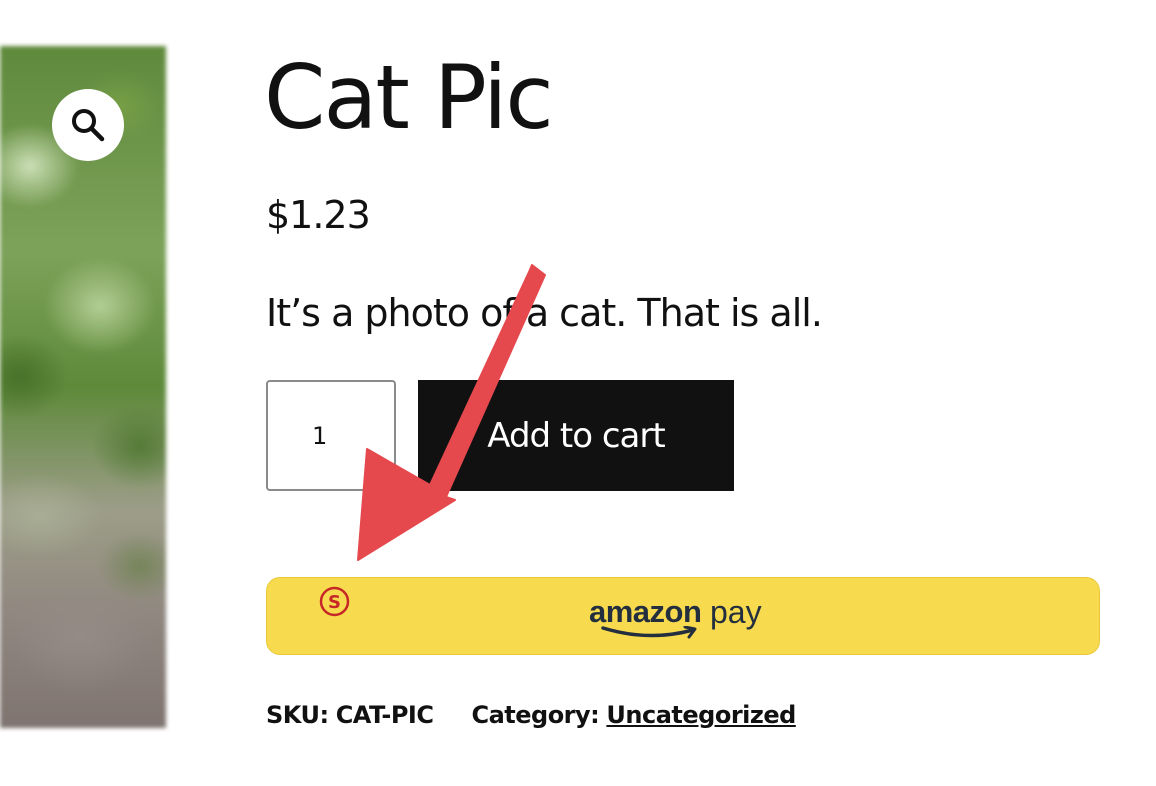 This screenshot has height=786, width=1156. I want to click on product-meta: SKU: CAT-PIC Category: Uncategorized, so click(531, 715).